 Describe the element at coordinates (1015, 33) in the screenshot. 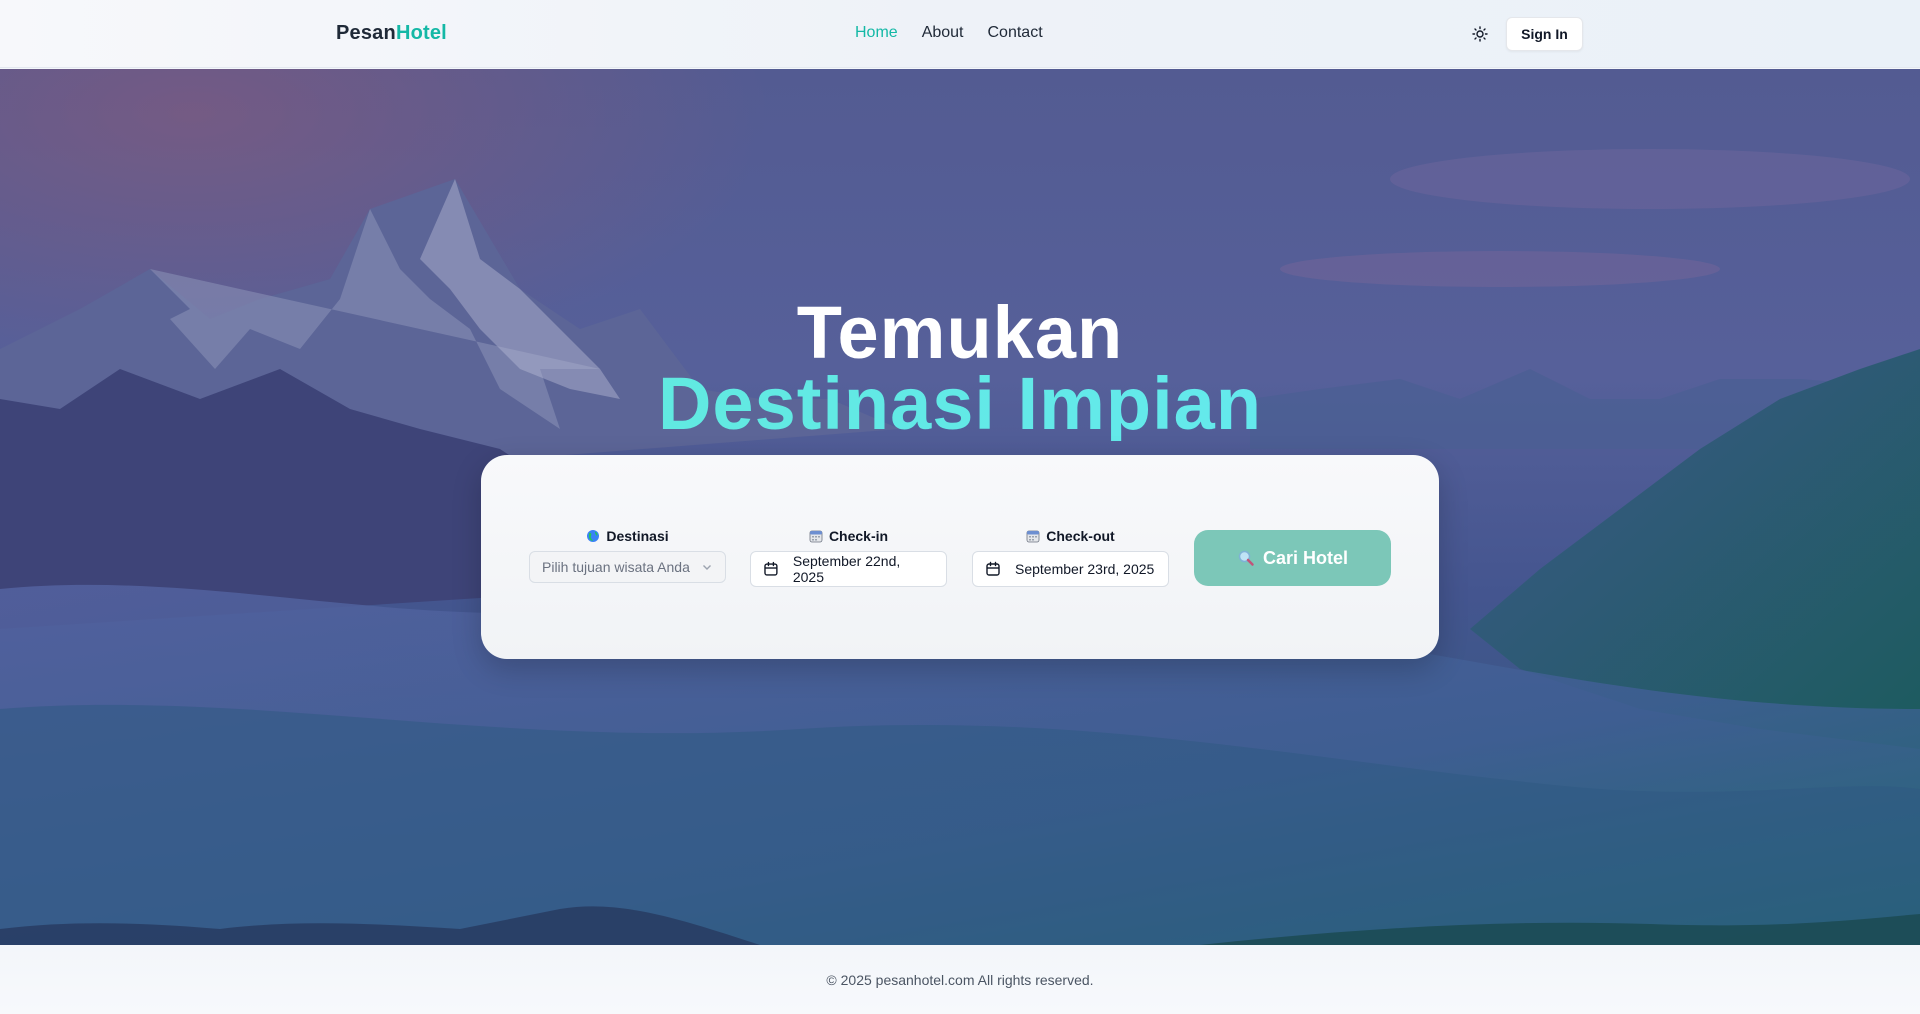

I see `nav-link-contact: Contact` at that location.